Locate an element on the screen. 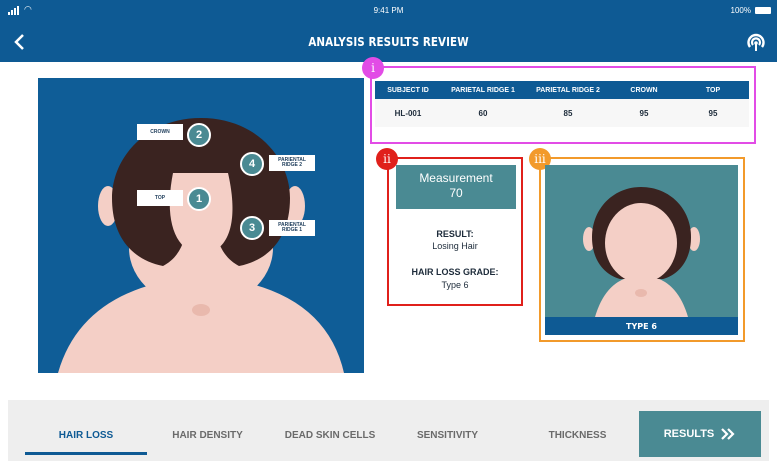 Image resolution: width=777 pixels, height=461 pixels. app-header: ANALYSIS RESULTS REVIEW is located at coordinates (388, 42).